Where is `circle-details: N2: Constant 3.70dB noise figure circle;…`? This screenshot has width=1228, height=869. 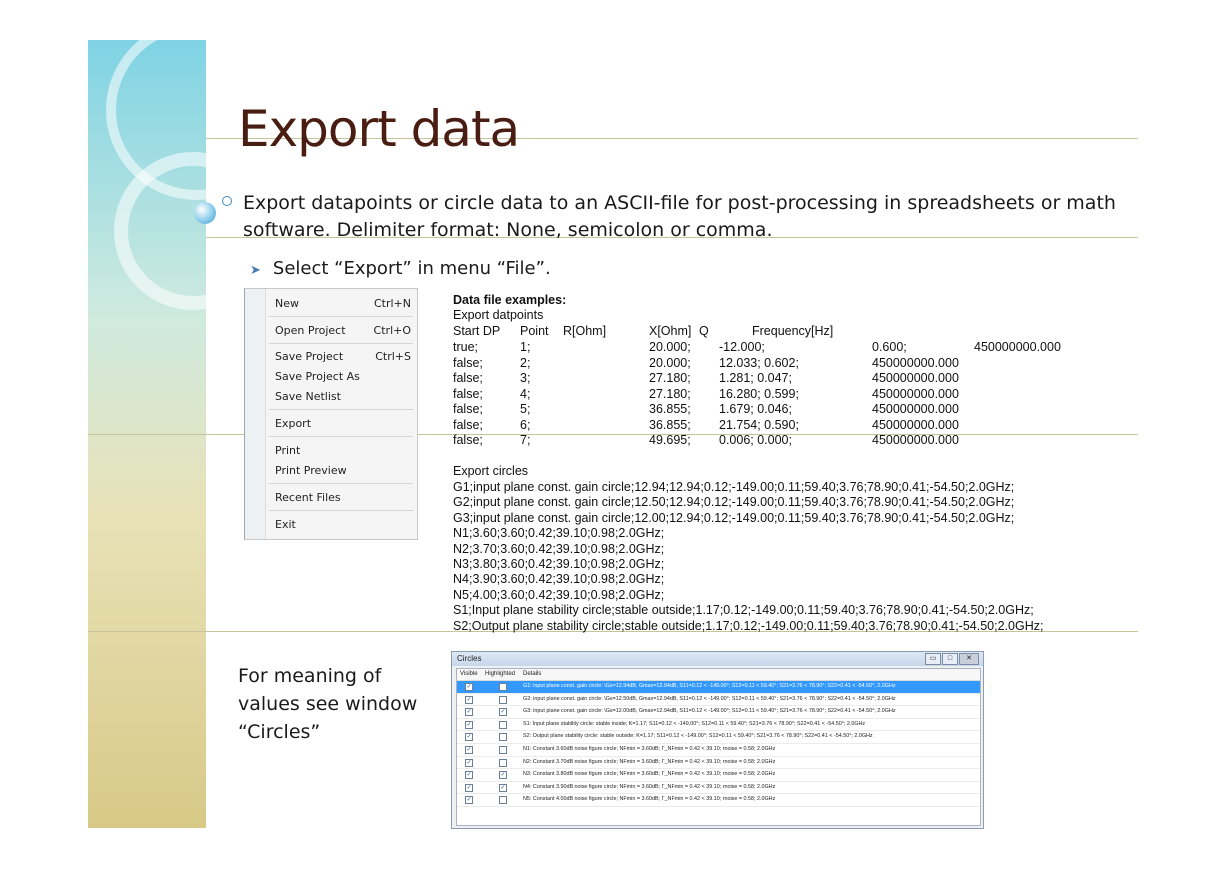
circle-details: N2: Constant 3.70dB noise figure circle;… is located at coordinates (649, 761).